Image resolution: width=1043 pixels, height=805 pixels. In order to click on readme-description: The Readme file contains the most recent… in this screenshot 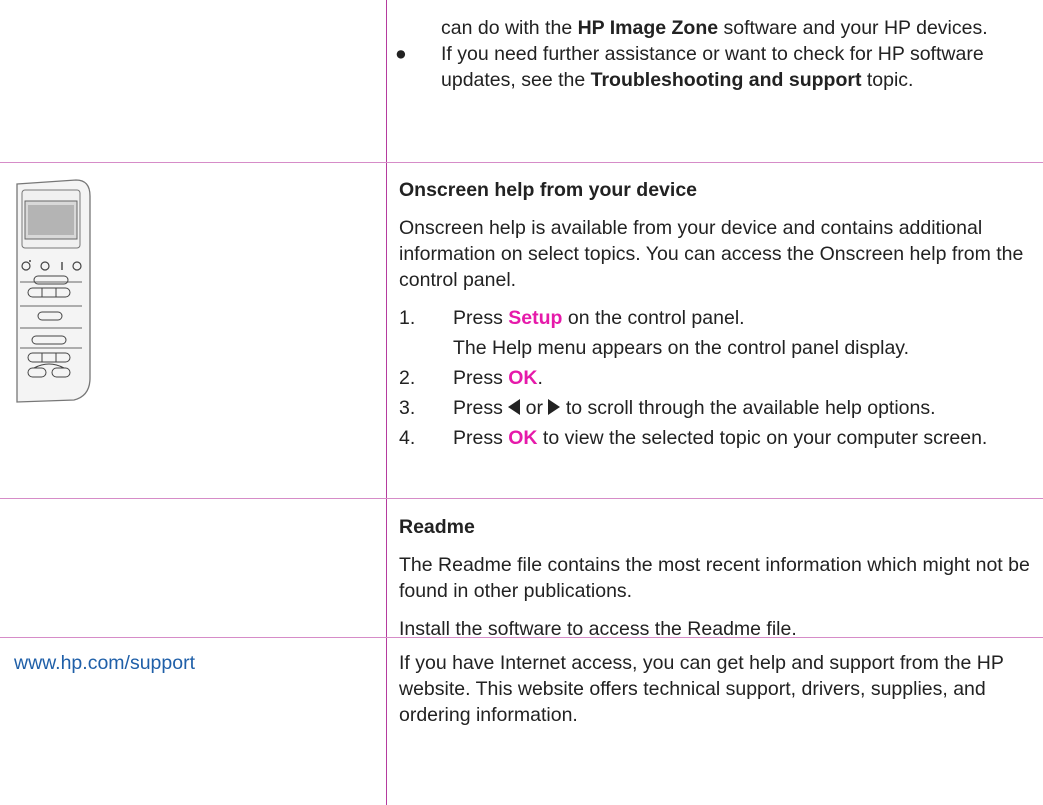, I will do `click(714, 578)`.